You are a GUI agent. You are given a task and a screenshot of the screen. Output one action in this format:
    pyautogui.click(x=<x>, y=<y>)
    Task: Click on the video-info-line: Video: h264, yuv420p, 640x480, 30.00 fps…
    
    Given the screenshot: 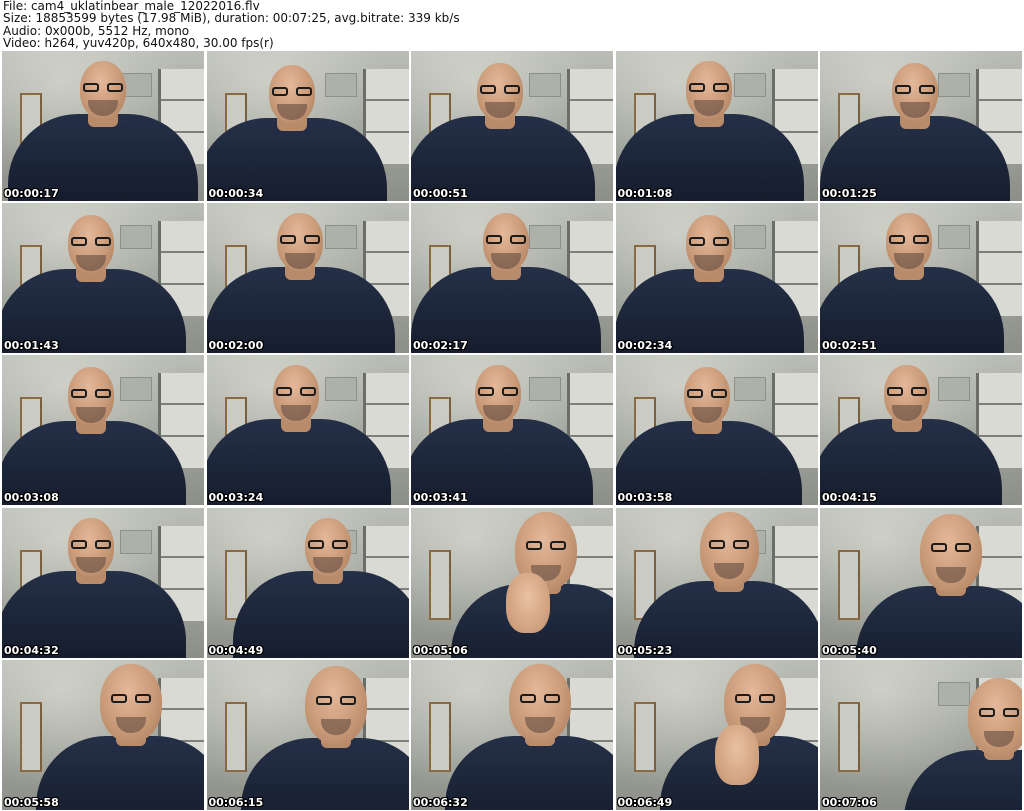 What is the action you would take?
    pyautogui.click(x=138, y=43)
    